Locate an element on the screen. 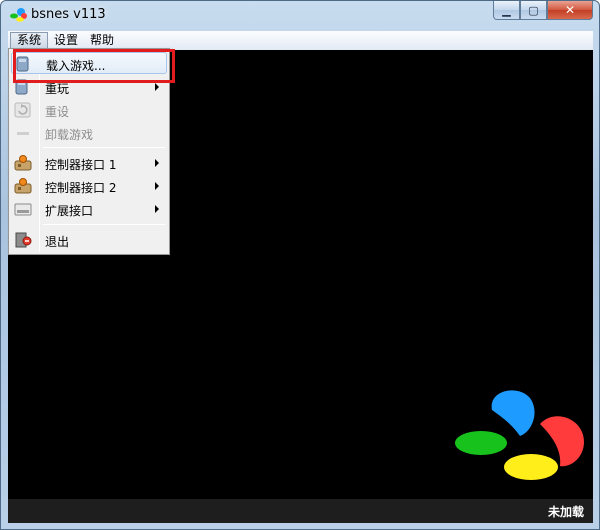 The image size is (600, 530). menu-item-controller-port-1: 控制器接口 1 is located at coordinates (89, 163).